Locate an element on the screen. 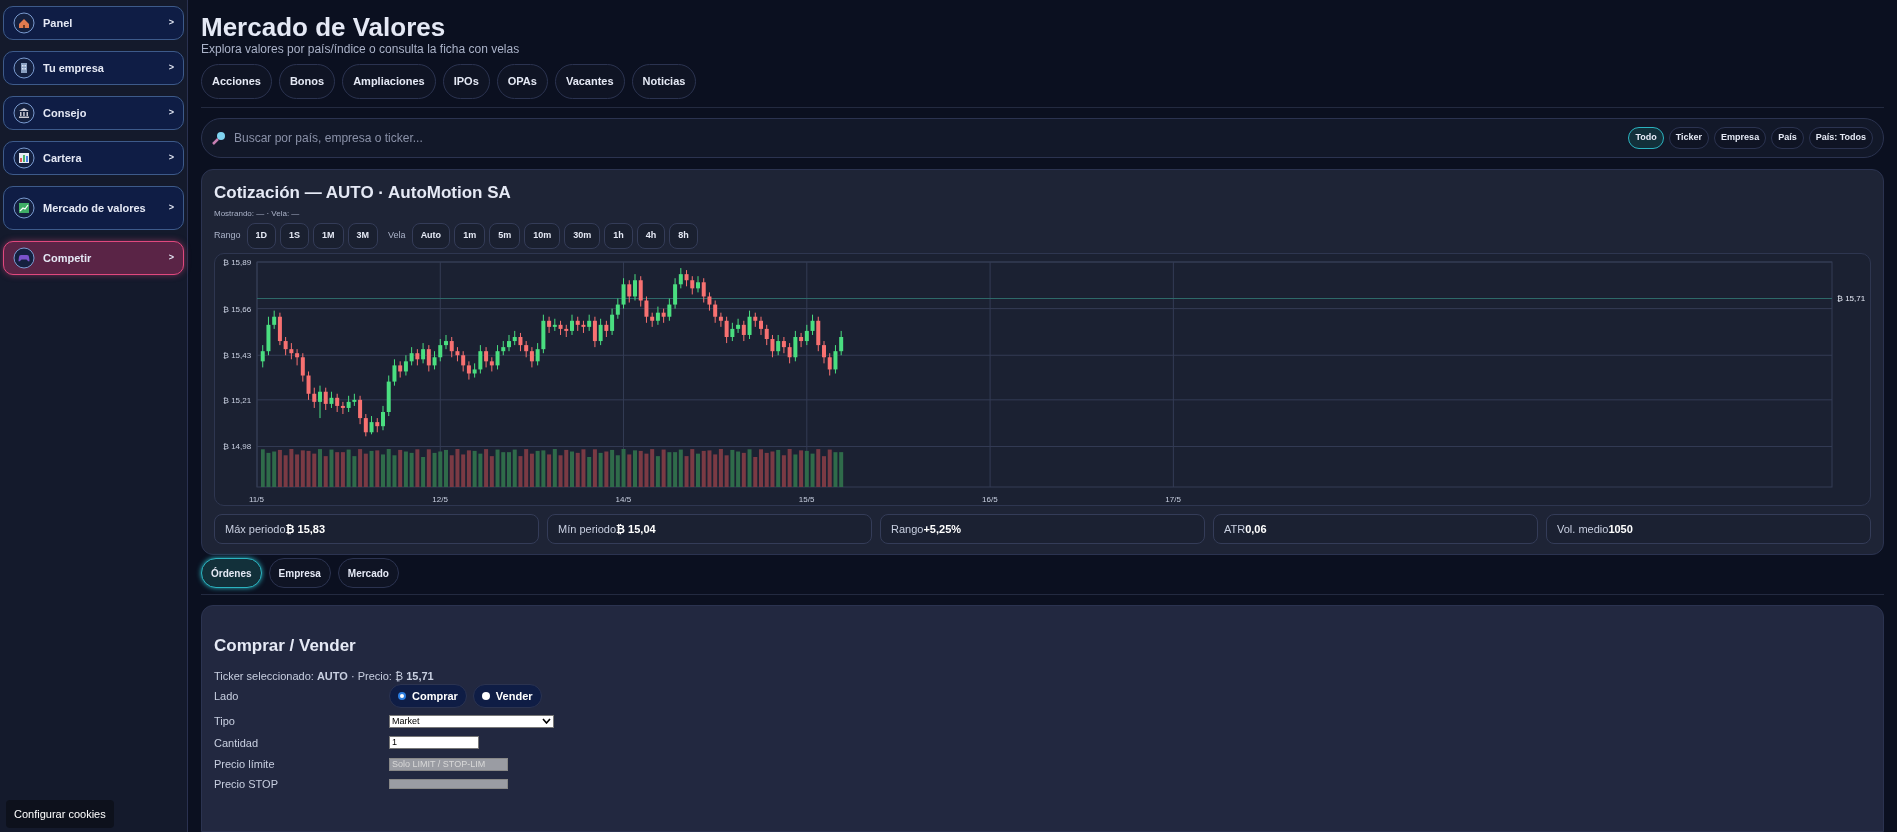  search-field: Buscar por país, empresa o ticker... Todo Ticker Empresa País País: Todos is located at coordinates (1042, 138).